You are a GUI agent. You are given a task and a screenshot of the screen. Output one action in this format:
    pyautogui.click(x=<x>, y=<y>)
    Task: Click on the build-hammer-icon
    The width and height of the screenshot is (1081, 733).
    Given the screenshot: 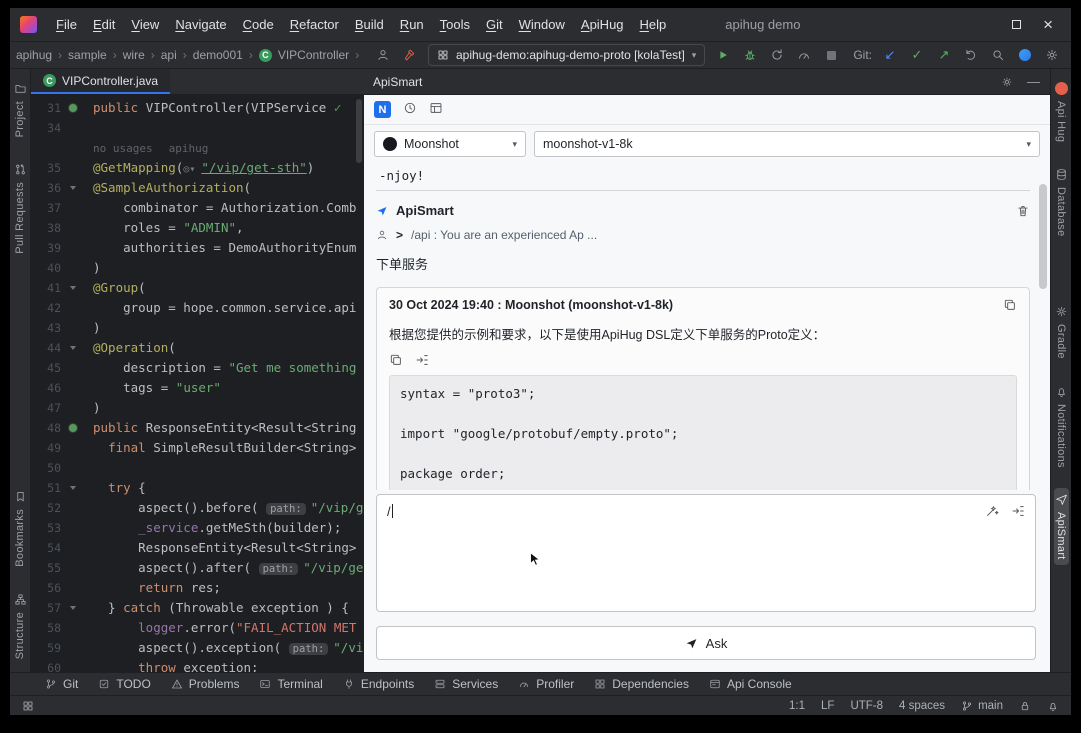 What is the action you would take?
    pyautogui.click(x=410, y=55)
    